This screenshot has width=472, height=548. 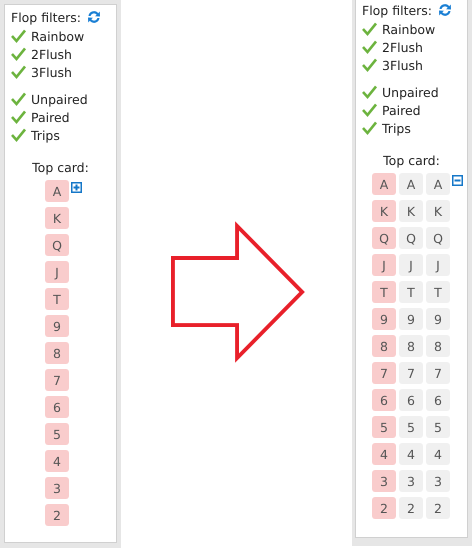 I want to click on collapse-icon, so click(x=457, y=180).